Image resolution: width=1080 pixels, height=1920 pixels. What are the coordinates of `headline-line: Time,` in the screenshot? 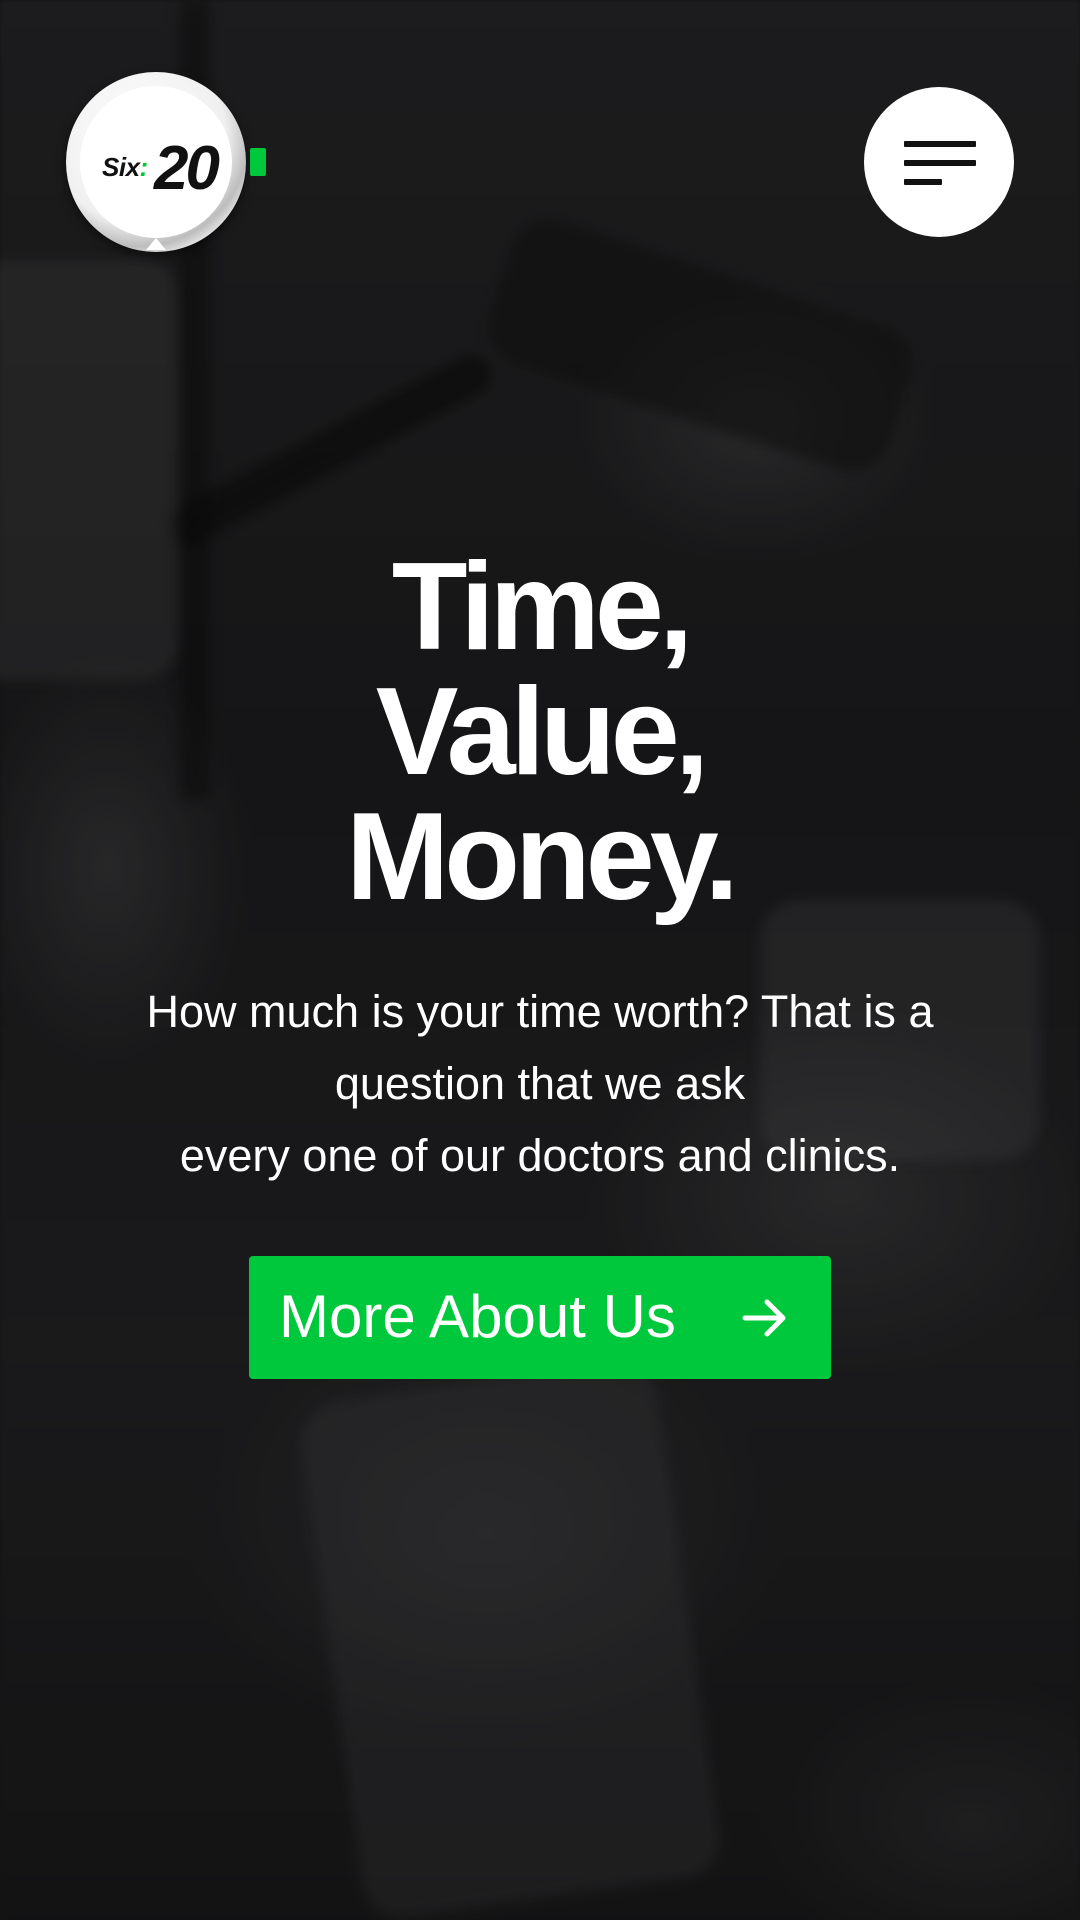 It's located at (542, 607).